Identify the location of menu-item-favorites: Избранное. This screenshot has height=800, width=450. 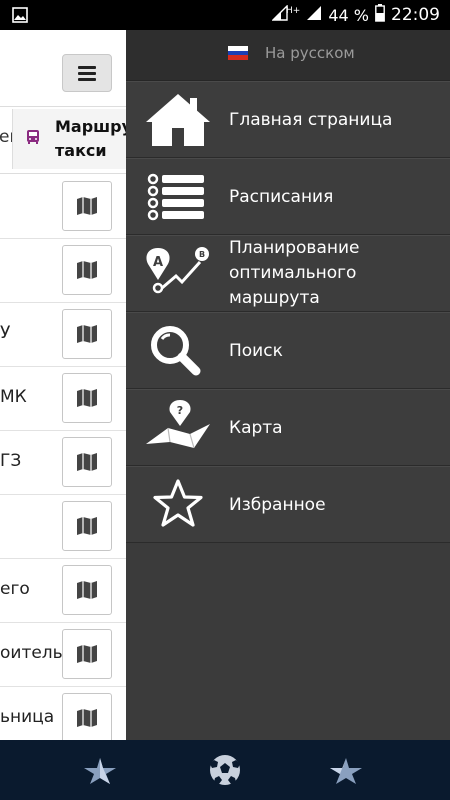
(288, 504).